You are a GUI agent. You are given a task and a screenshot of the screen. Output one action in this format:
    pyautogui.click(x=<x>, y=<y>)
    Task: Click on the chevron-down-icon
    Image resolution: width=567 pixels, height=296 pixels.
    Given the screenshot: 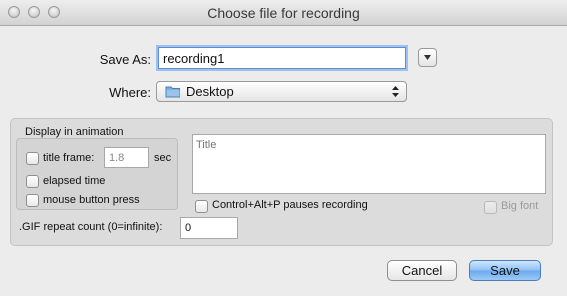 What is the action you would take?
    pyautogui.click(x=427, y=57)
    